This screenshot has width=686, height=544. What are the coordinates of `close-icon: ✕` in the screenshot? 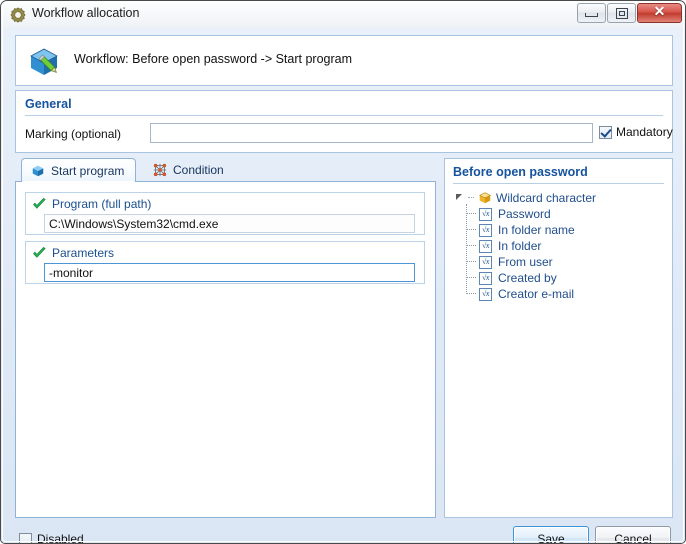 It's located at (659, 12).